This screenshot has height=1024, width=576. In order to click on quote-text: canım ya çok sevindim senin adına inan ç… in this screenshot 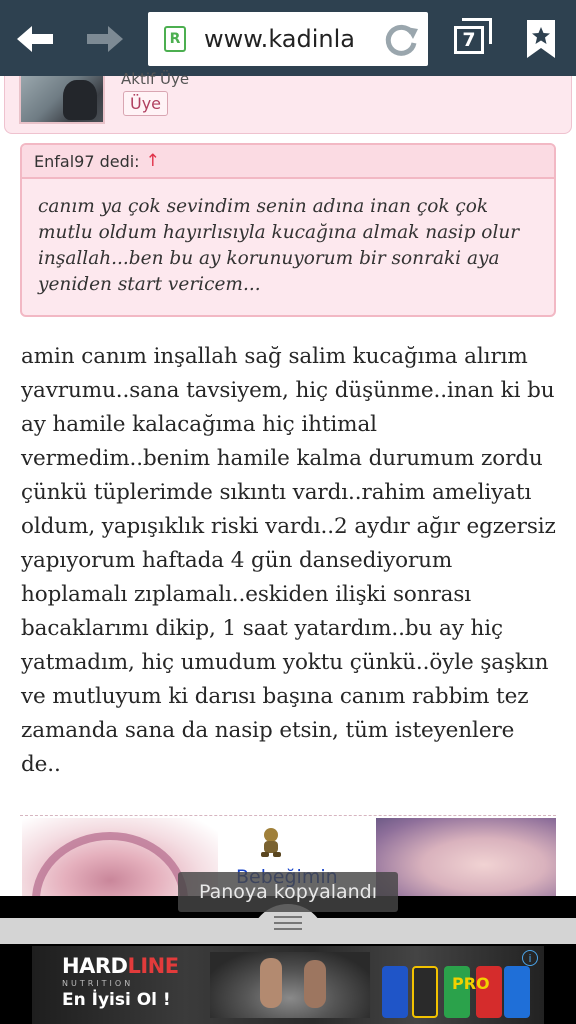, I will do `click(279, 245)`.